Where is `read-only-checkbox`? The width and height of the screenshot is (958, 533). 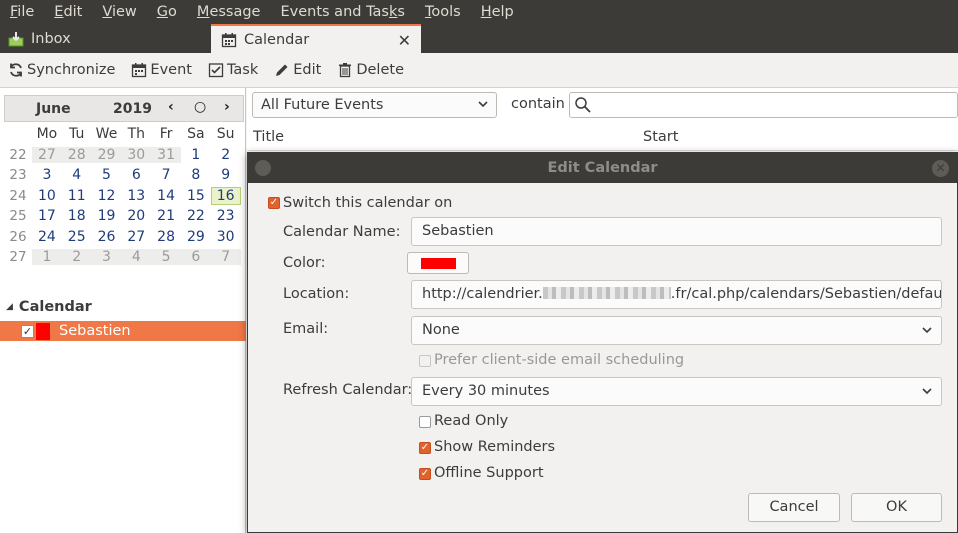
read-only-checkbox is located at coordinates (425, 422).